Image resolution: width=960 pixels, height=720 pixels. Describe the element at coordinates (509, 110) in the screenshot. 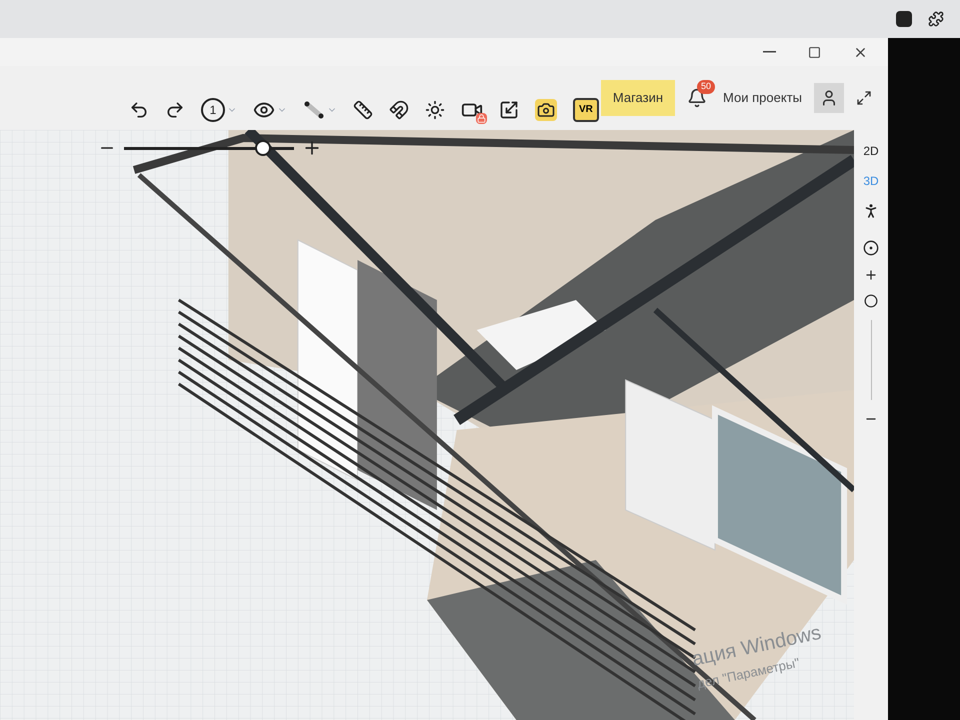

I see `resize-icon` at that location.